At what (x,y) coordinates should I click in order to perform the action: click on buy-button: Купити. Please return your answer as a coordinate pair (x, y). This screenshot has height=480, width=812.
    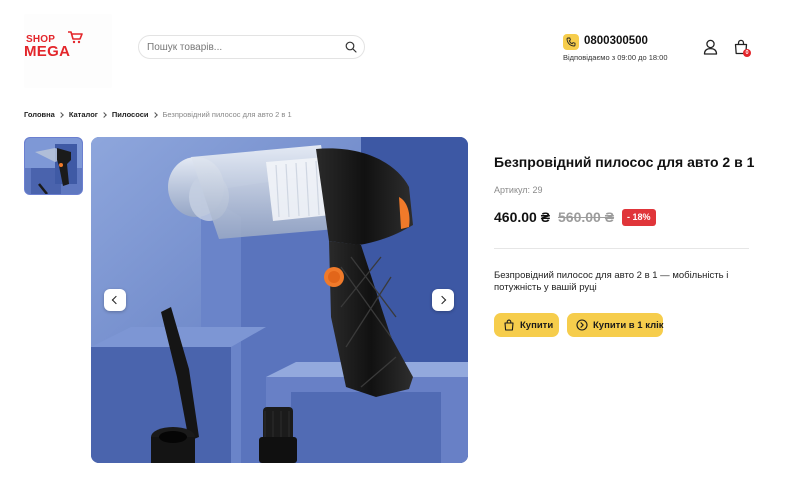
    Looking at the image, I should click on (526, 325).